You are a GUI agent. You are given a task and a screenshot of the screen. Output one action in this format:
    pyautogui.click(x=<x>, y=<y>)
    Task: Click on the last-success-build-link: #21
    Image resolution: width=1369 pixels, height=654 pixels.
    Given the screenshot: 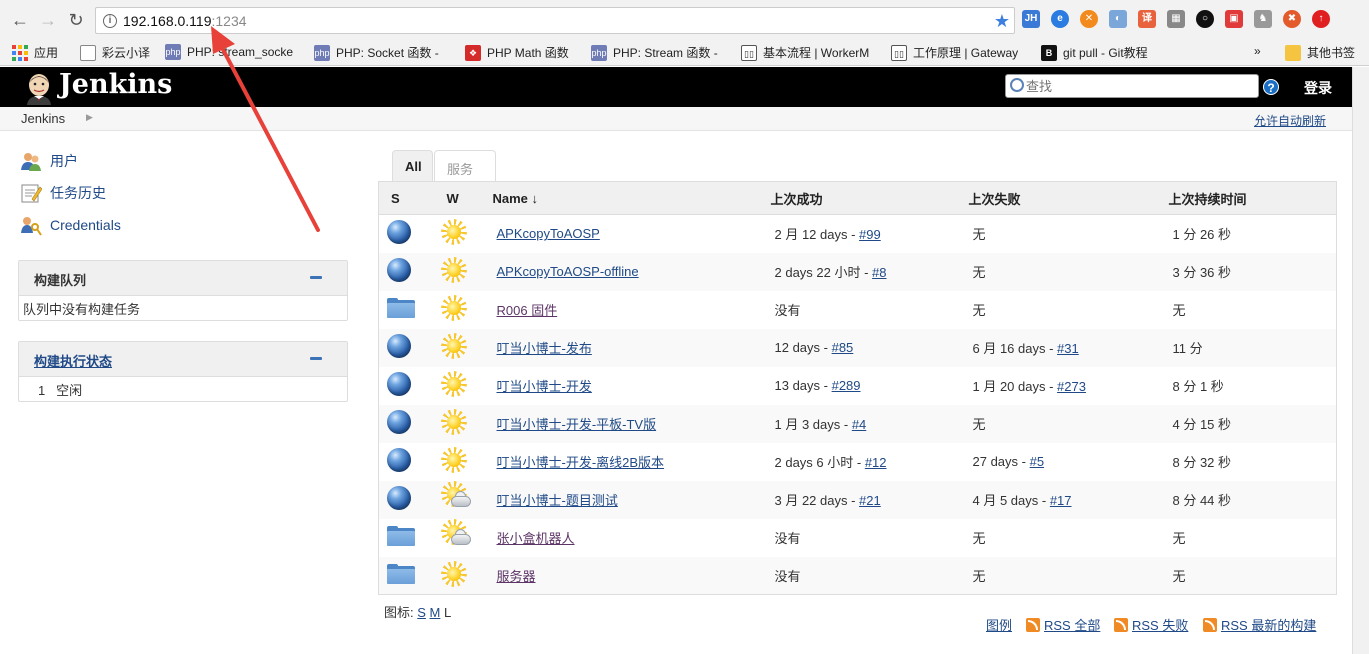 What is the action you would take?
    pyautogui.click(x=870, y=500)
    